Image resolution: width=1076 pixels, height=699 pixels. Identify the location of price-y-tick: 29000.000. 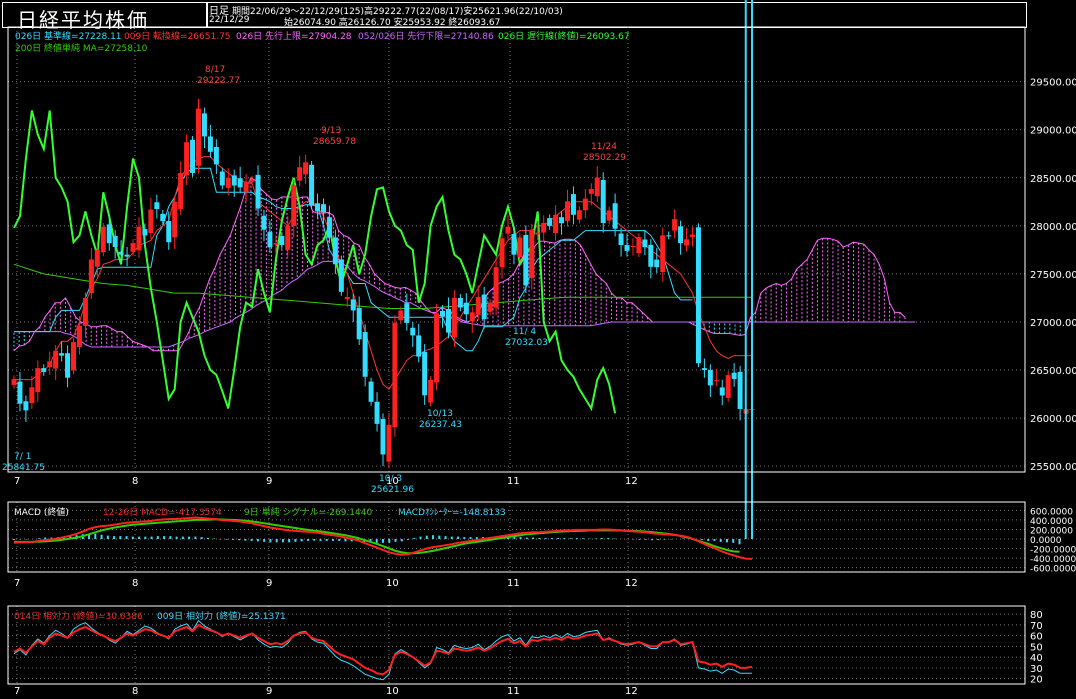
(1053, 131).